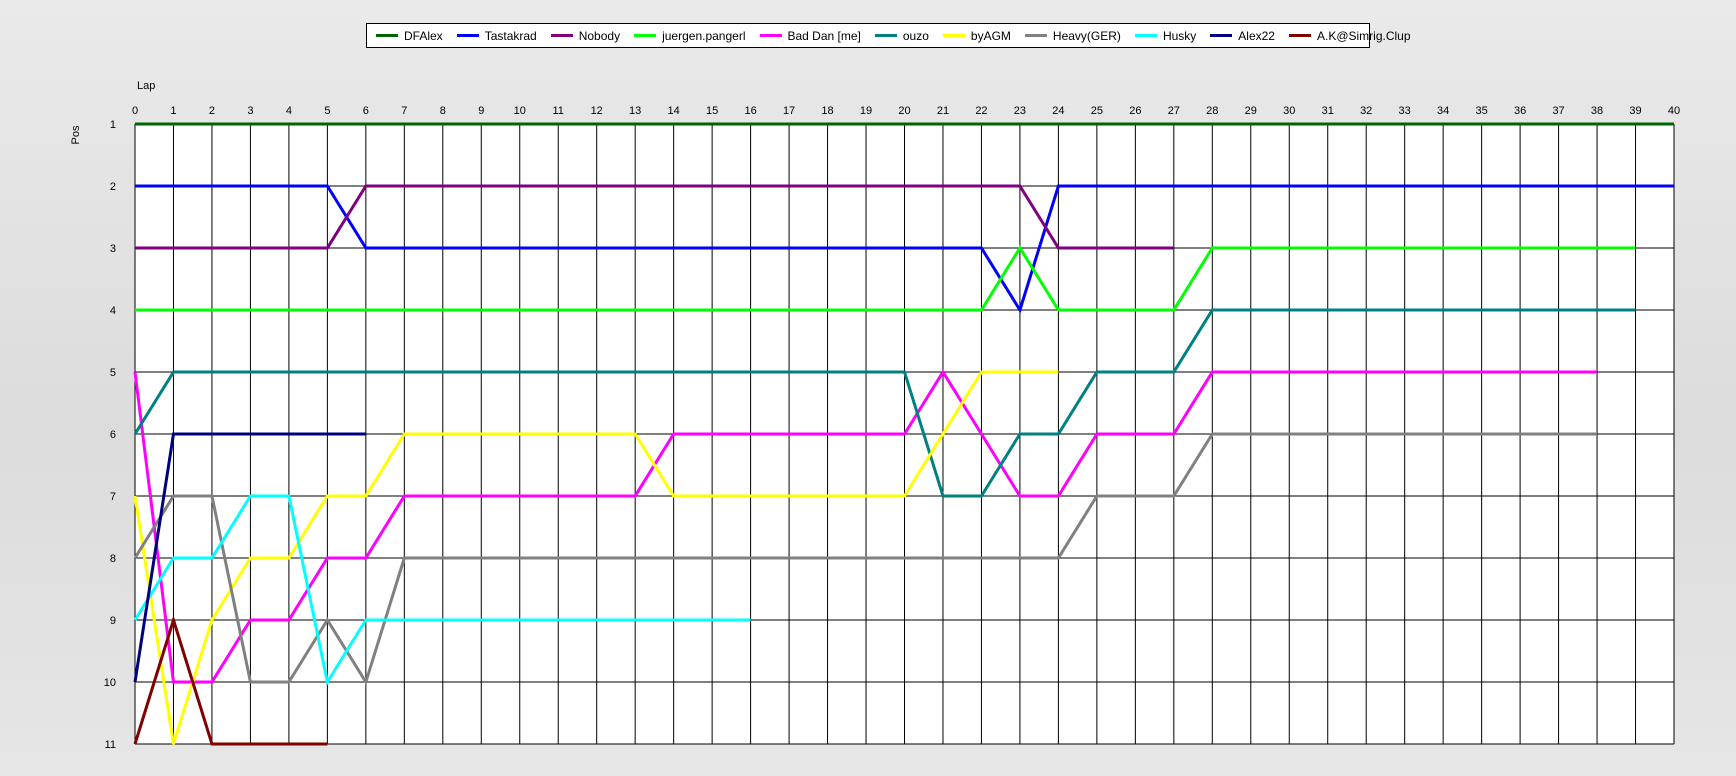 This screenshot has width=1736, height=776. Describe the element at coordinates (113, 187) in the screenshot. I see `y-tick-label: 2` at that location.